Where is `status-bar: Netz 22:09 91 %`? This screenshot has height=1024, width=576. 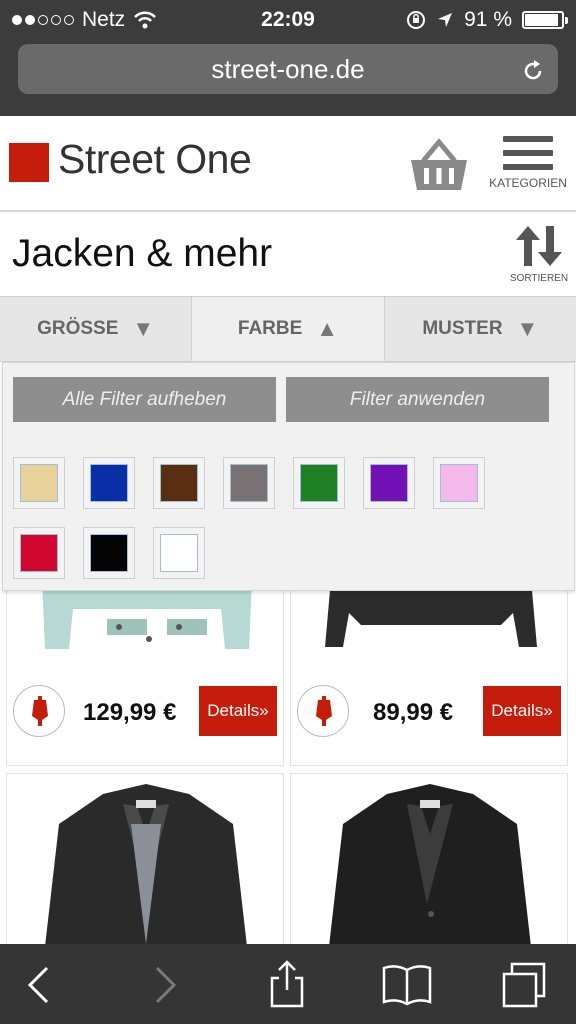 status-bar: Netz 22:09 91 % is located at coordinates (288, 19).